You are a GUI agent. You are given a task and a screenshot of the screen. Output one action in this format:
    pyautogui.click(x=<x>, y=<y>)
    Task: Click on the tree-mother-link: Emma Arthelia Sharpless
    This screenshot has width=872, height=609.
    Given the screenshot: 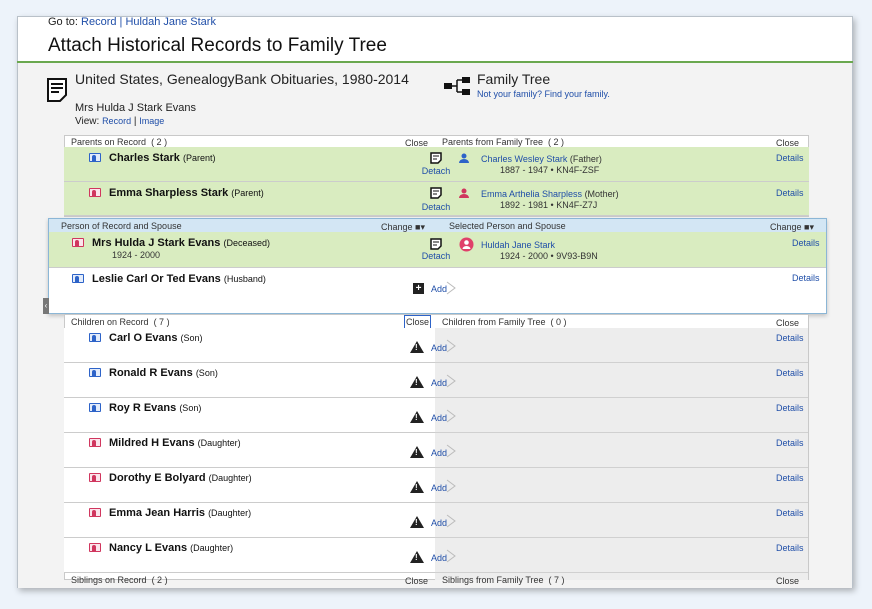 What is the action you would take?
    pyautogui.click(x=531, y=194)
    